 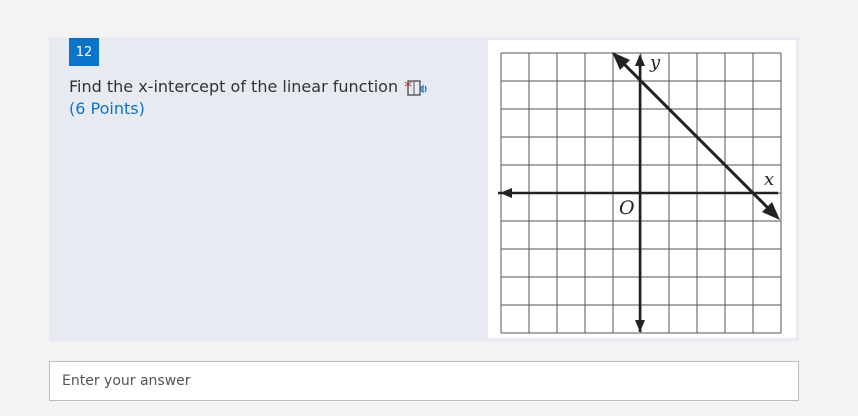 I want to click on question-number: 12, so click(x=84, y=52).